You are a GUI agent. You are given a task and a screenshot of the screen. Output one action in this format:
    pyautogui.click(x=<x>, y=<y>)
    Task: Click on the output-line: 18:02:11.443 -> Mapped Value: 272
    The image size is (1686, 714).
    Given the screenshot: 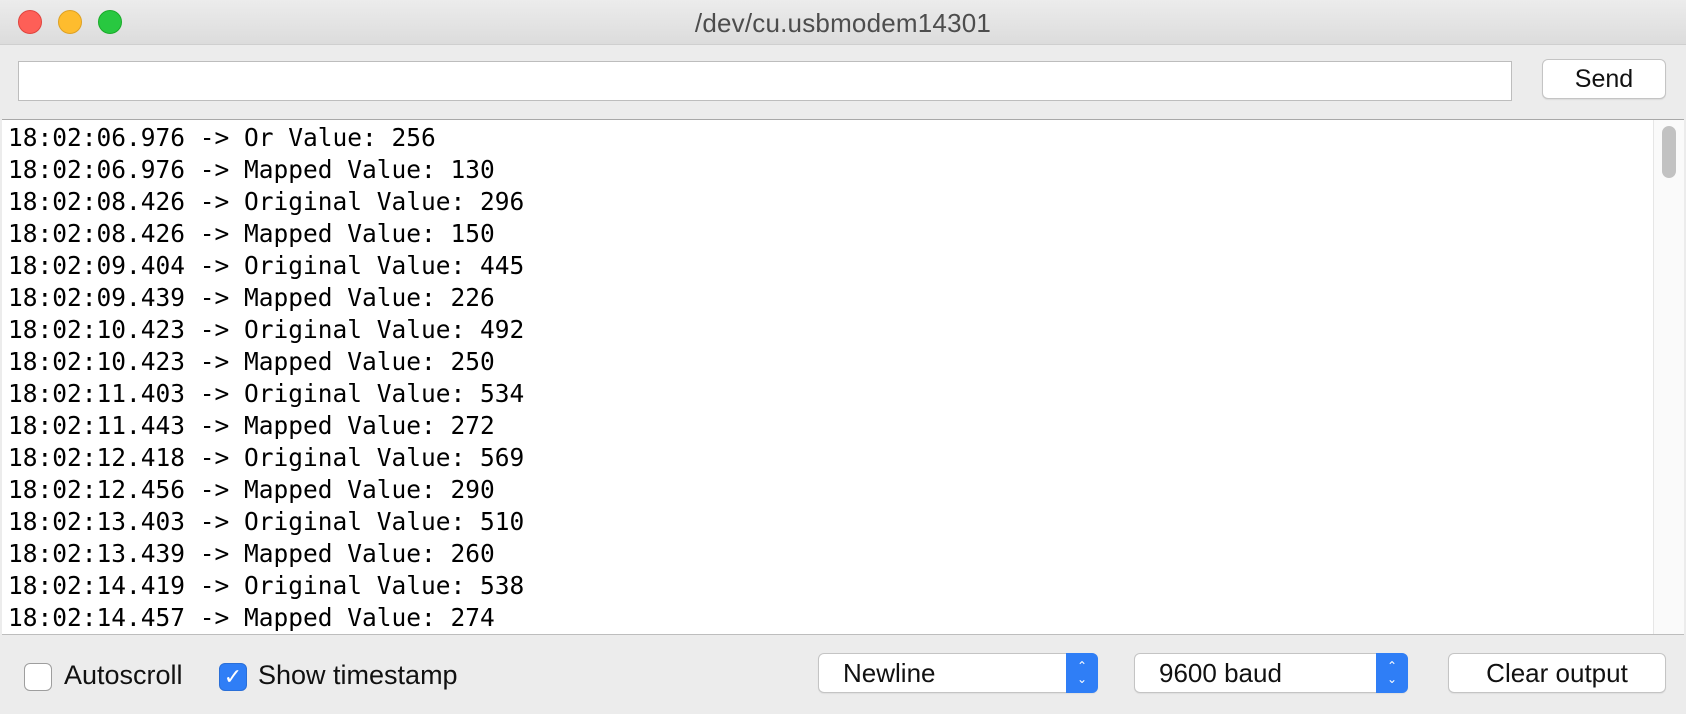 What is the action you would take?
    pyautogui.click(x=251, y=425)
    